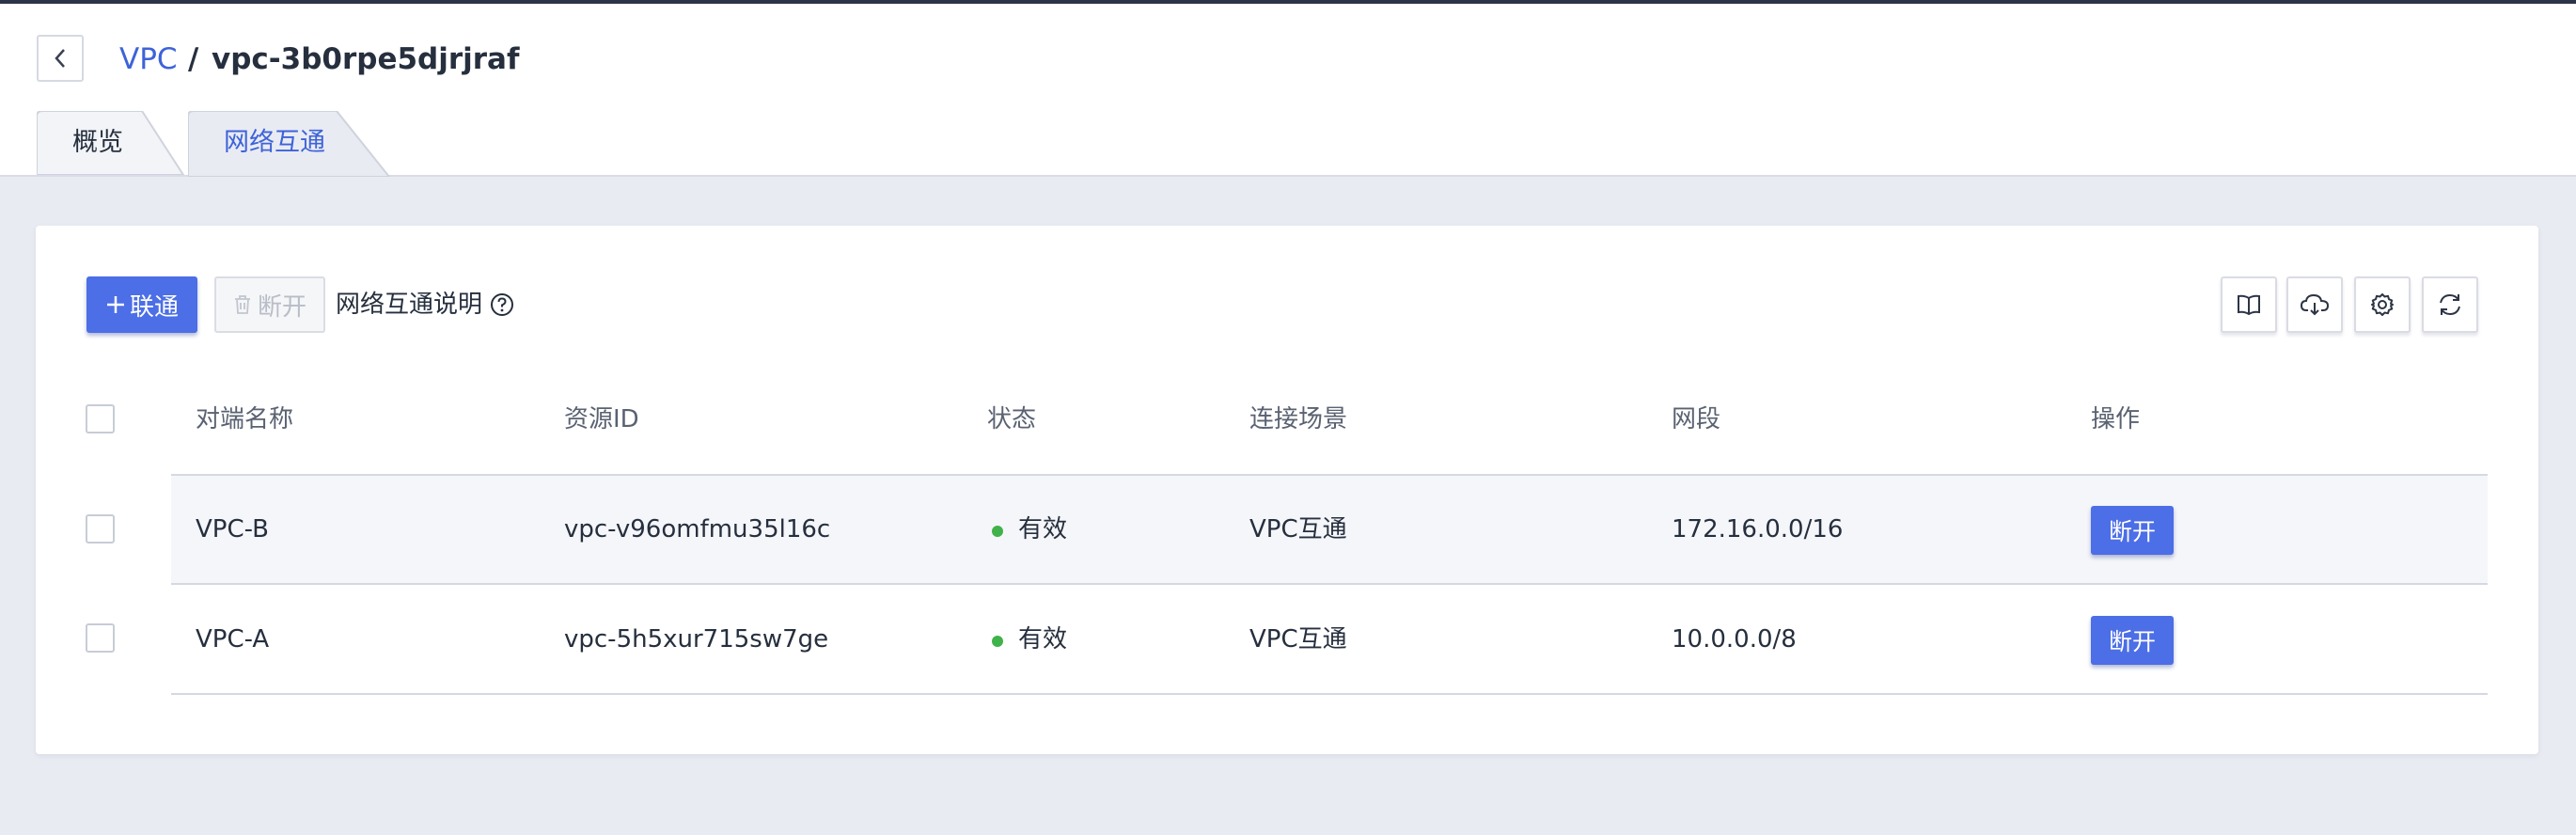  What do you see at coordinates (410, 305) in the screenshot?
I see `help-label: 网络互通说明` at bounding box center [410, 305].